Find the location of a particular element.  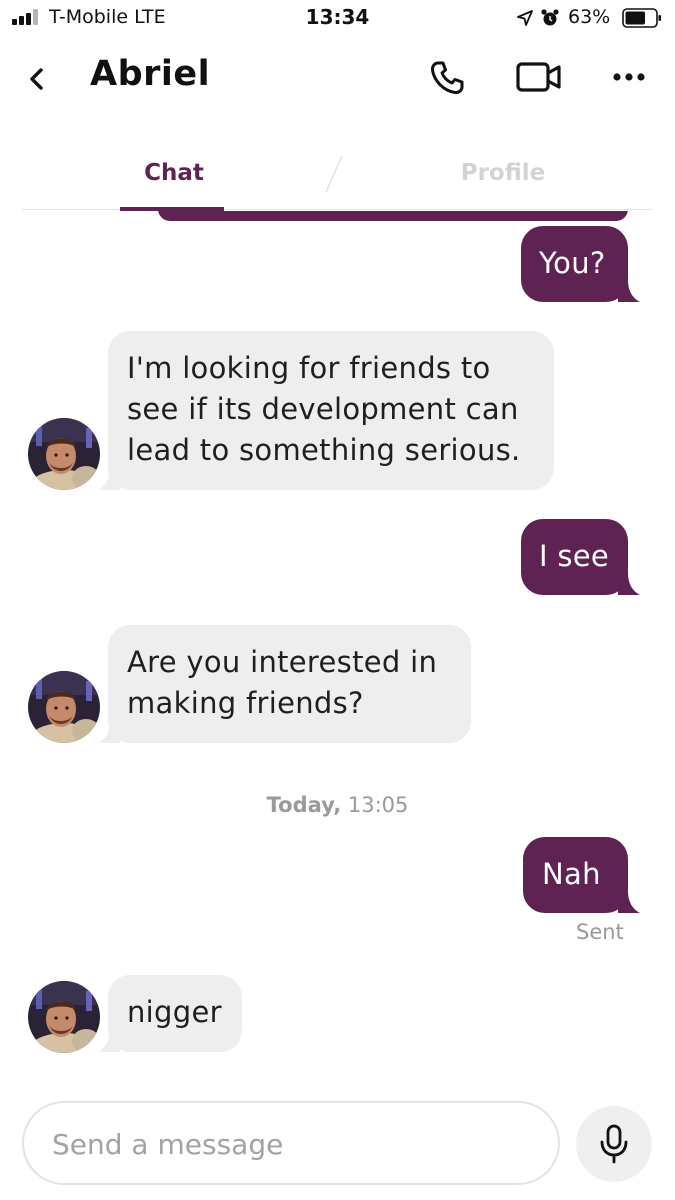

message-bubble-incoming: Are you interested in making friends? is located at coordinates (289, 684).